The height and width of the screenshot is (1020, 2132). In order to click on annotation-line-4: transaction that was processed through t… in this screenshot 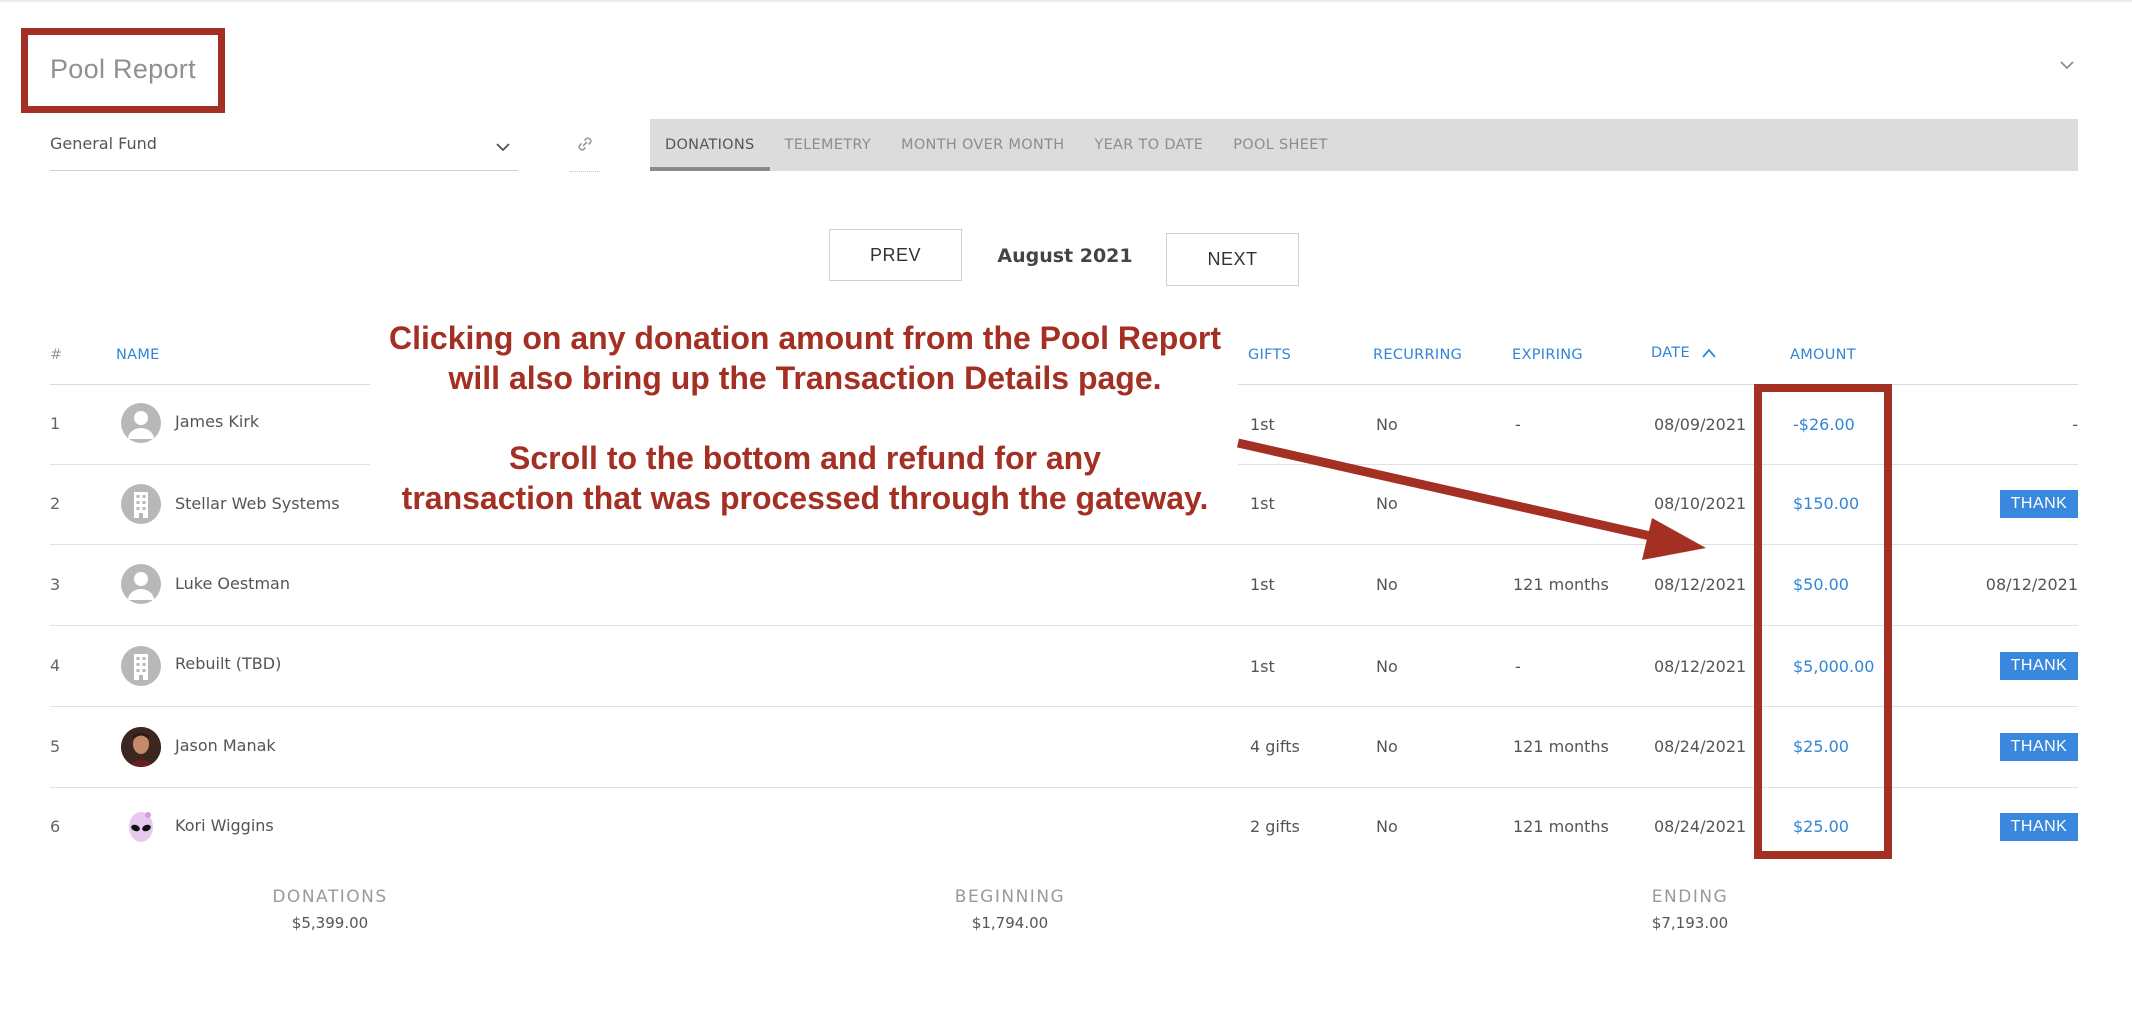, I will do `click(805, 498)`.